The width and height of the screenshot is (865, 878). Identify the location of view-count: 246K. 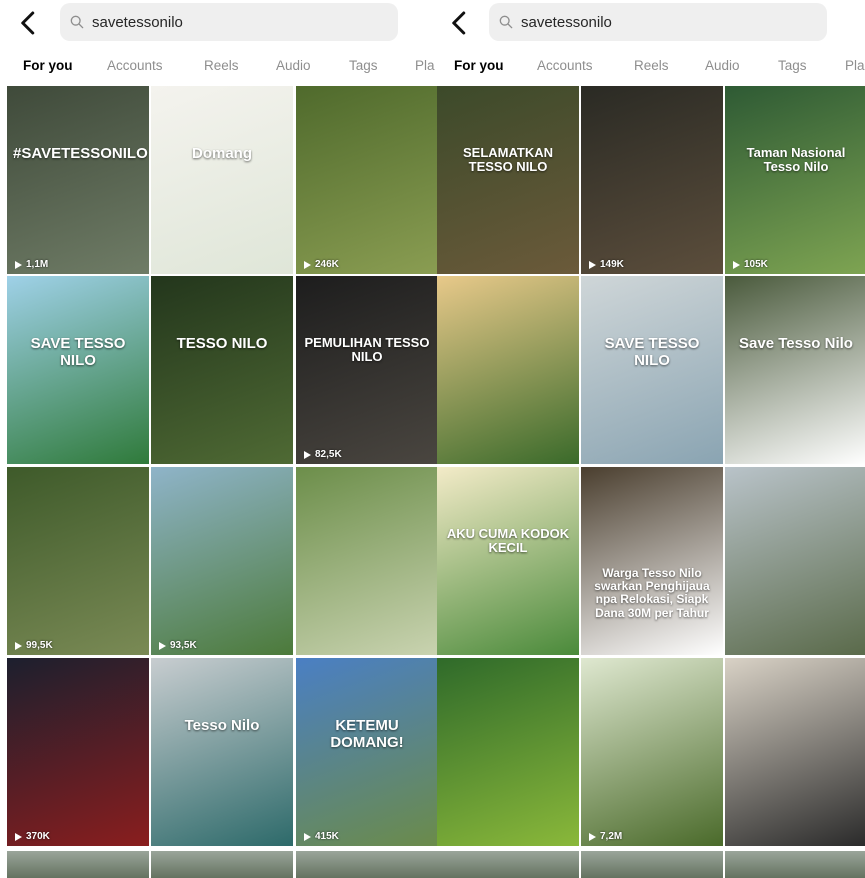
(320, 264).